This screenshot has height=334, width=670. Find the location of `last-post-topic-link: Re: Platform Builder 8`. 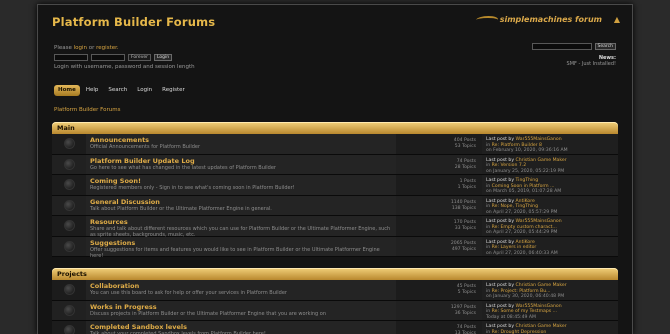

last-post-topic-link: Re: Platform Builder 8 is located at coordinates (517, 145).